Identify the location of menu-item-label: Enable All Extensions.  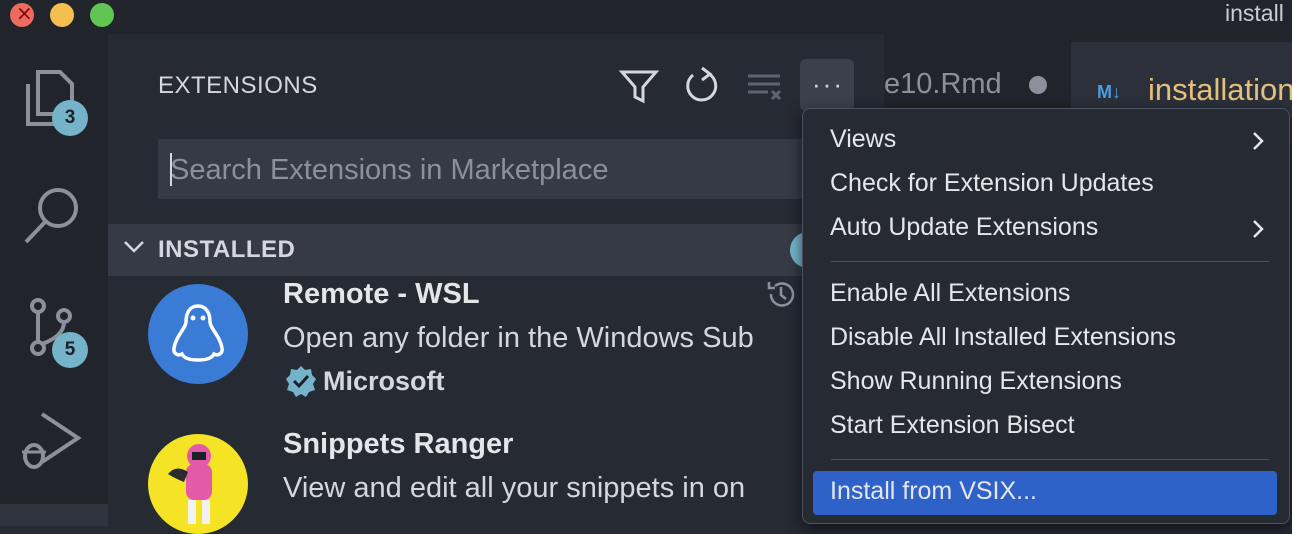
(950, 293).